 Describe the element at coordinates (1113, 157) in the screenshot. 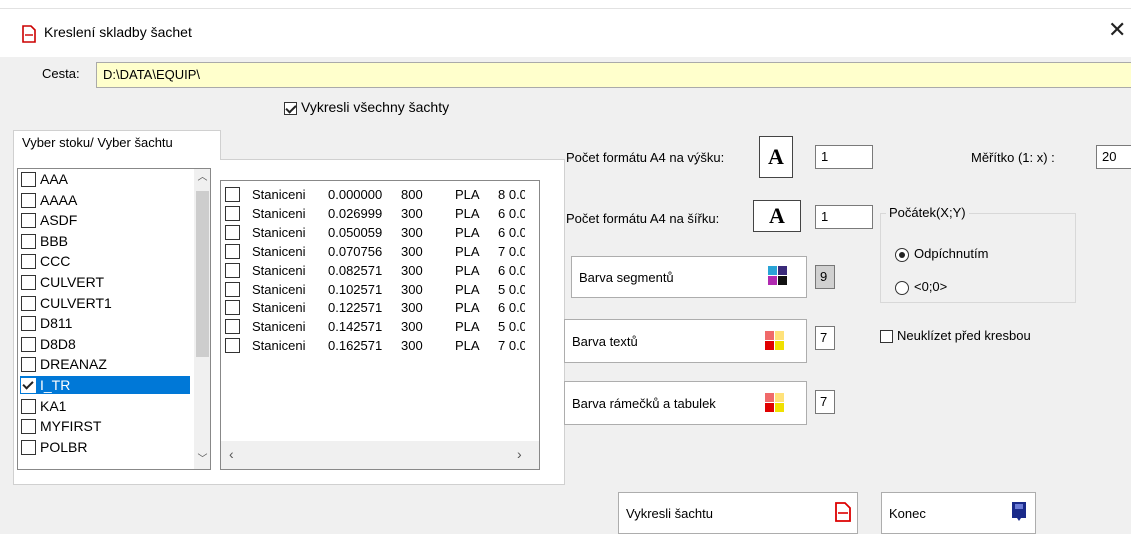

I see `scale-input: 20` at that location.